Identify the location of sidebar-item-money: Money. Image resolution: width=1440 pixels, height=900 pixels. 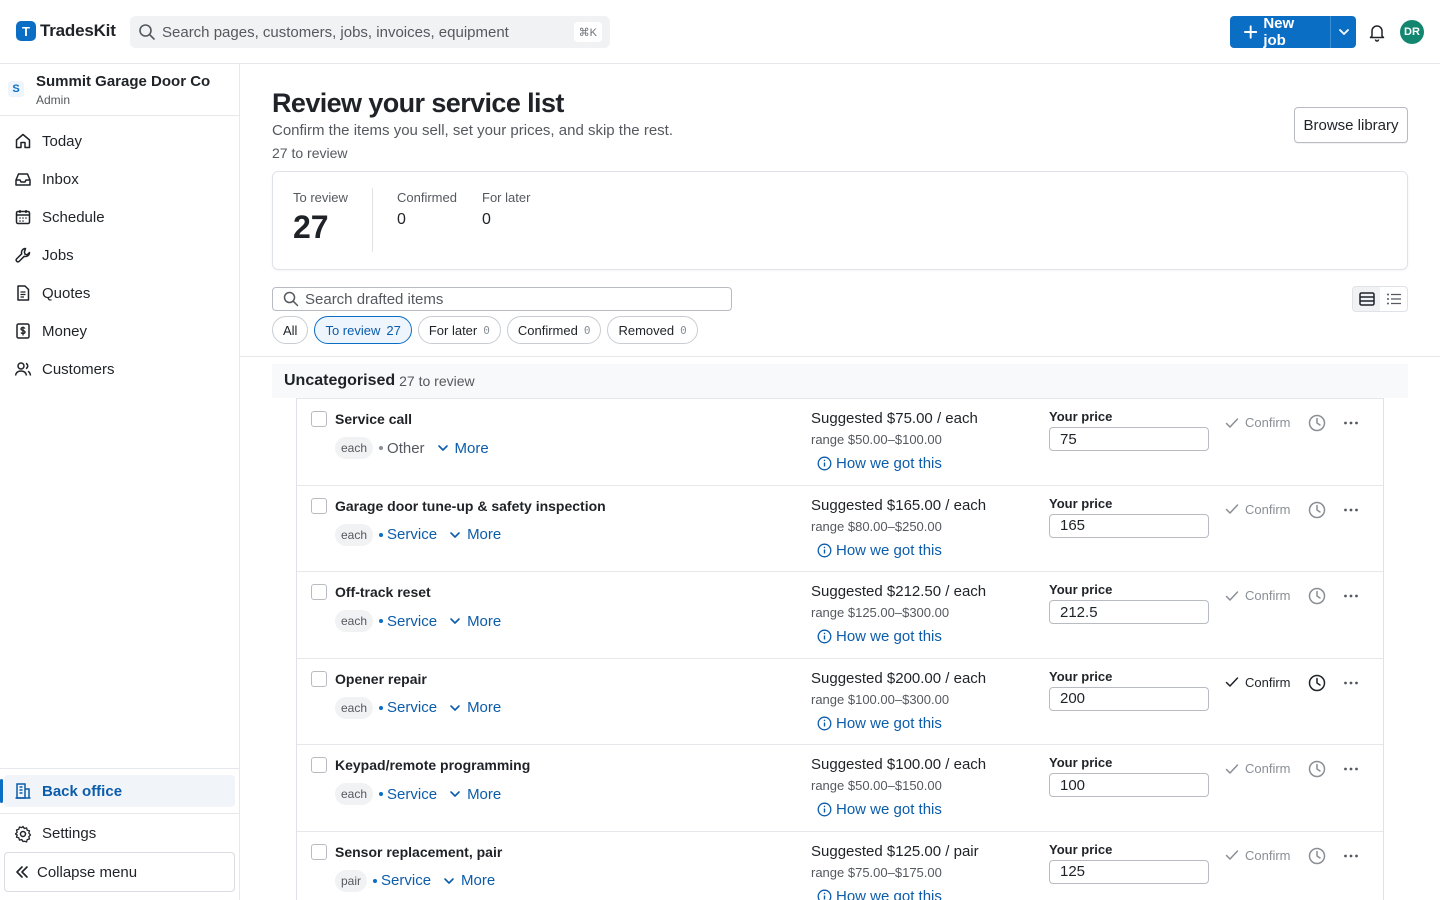
(119, 331).